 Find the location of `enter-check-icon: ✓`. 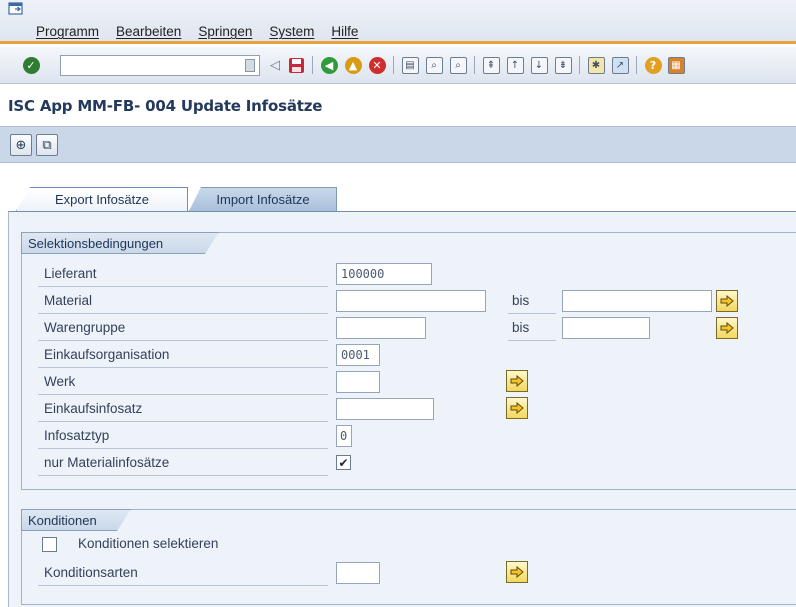

enter-check-icon: ✓ is located at coordinates (31, 65).